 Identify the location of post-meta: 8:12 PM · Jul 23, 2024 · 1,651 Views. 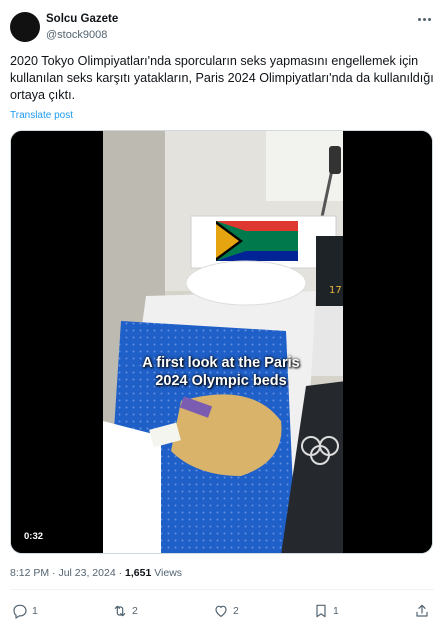
(96, 573).